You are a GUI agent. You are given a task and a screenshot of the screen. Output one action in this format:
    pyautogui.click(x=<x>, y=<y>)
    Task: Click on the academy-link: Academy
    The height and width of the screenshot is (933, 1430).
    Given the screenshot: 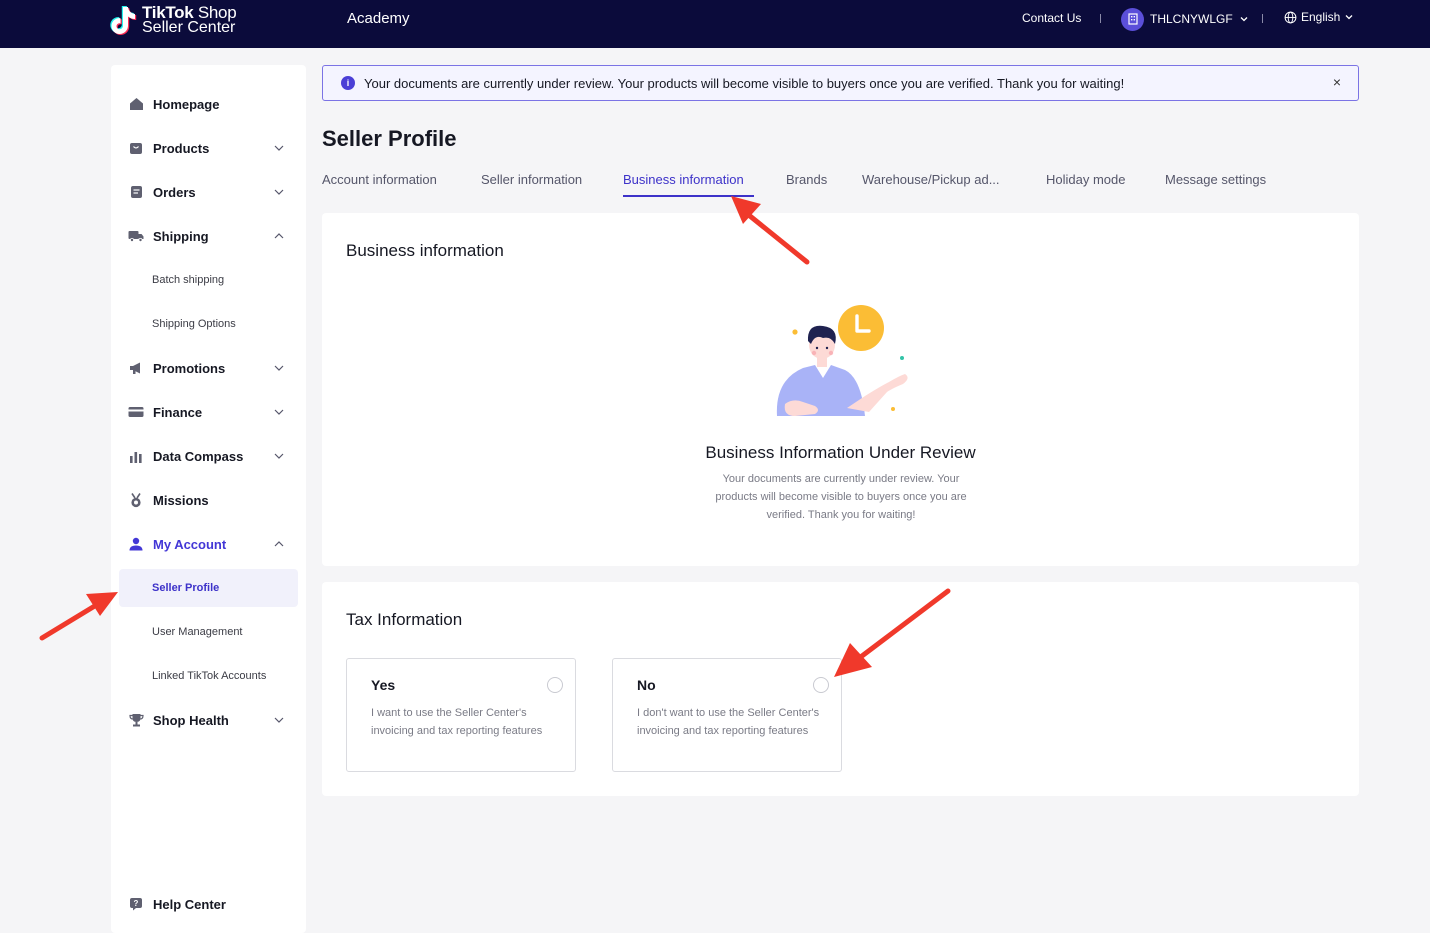 What is the action you would take?
    pyautogui.click(x=378, y=18)
    